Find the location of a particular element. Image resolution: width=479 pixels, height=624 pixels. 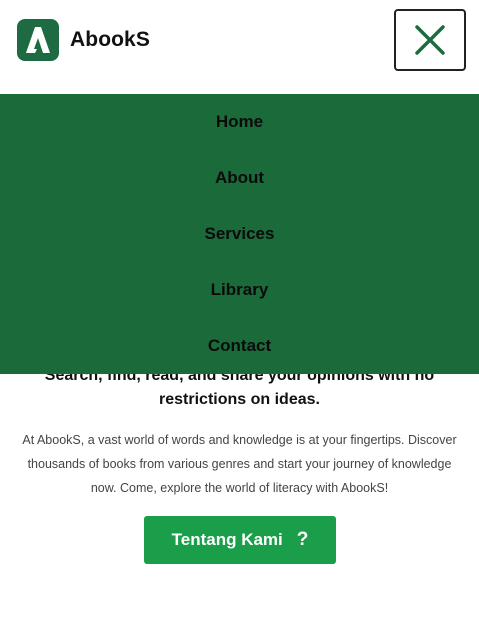

about-us-button: Tentang Kami ? is located at coordinates (240, 540).